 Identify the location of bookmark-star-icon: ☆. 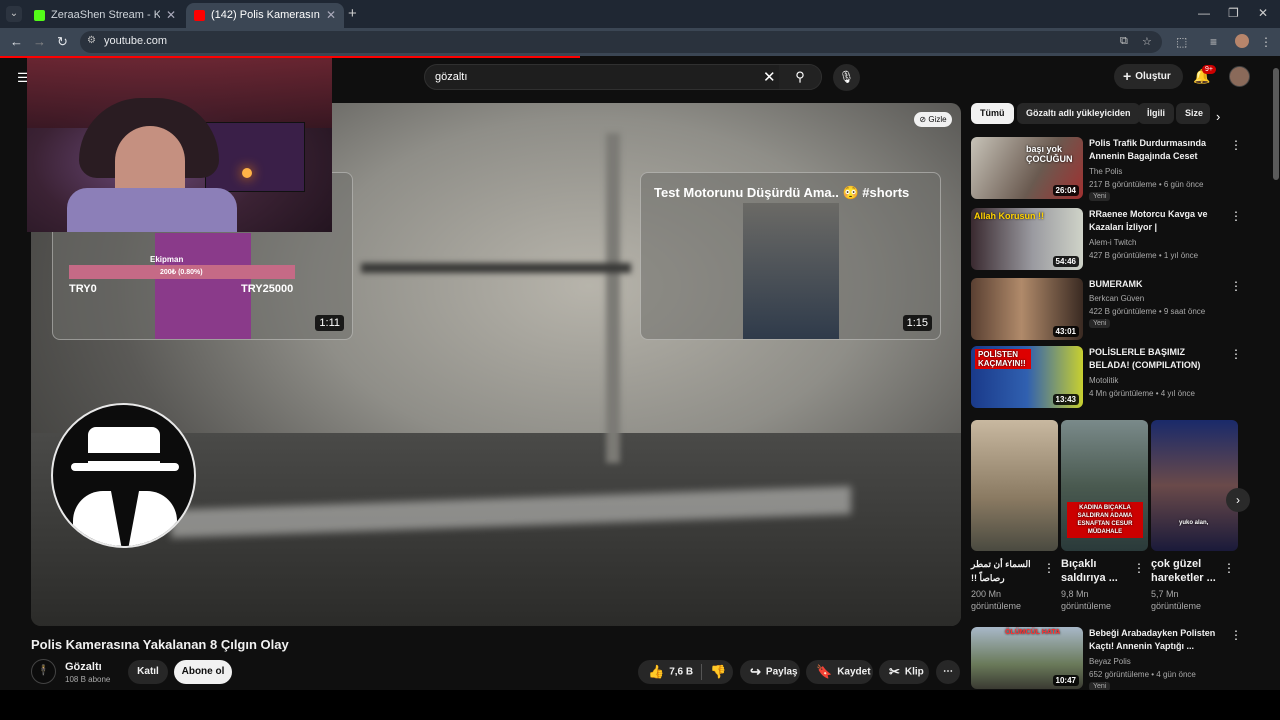
(1147, 41).